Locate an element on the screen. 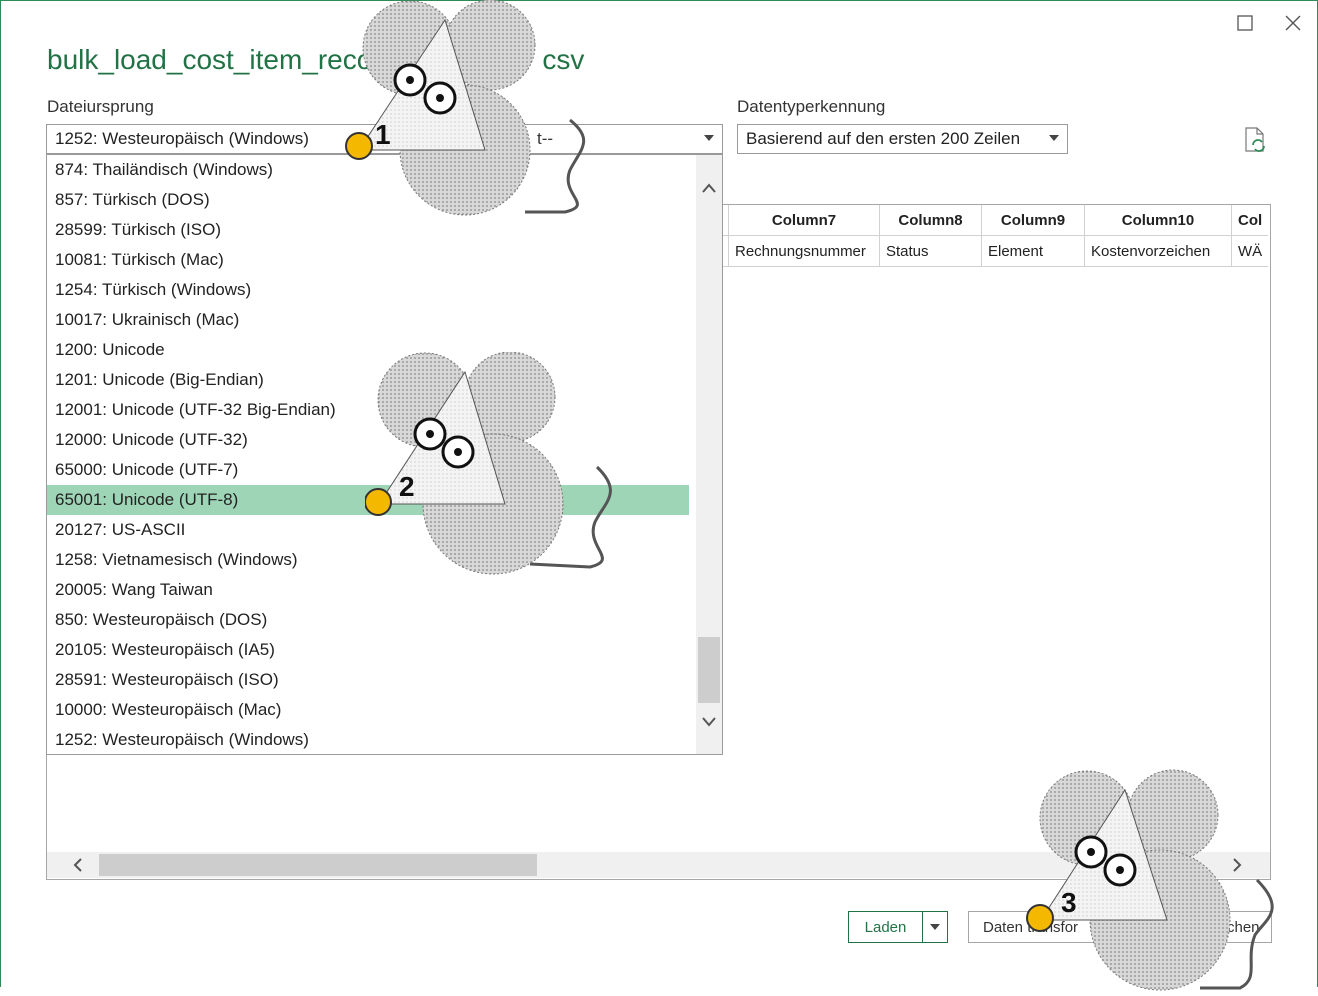 Image resolution: width=1318 pixels, height=996 pixels. table-cell: Status is located at coordinates (930, 251).